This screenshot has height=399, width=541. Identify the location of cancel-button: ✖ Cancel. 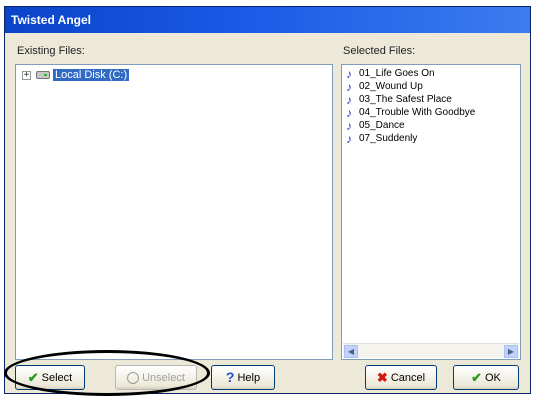
(401, 377).